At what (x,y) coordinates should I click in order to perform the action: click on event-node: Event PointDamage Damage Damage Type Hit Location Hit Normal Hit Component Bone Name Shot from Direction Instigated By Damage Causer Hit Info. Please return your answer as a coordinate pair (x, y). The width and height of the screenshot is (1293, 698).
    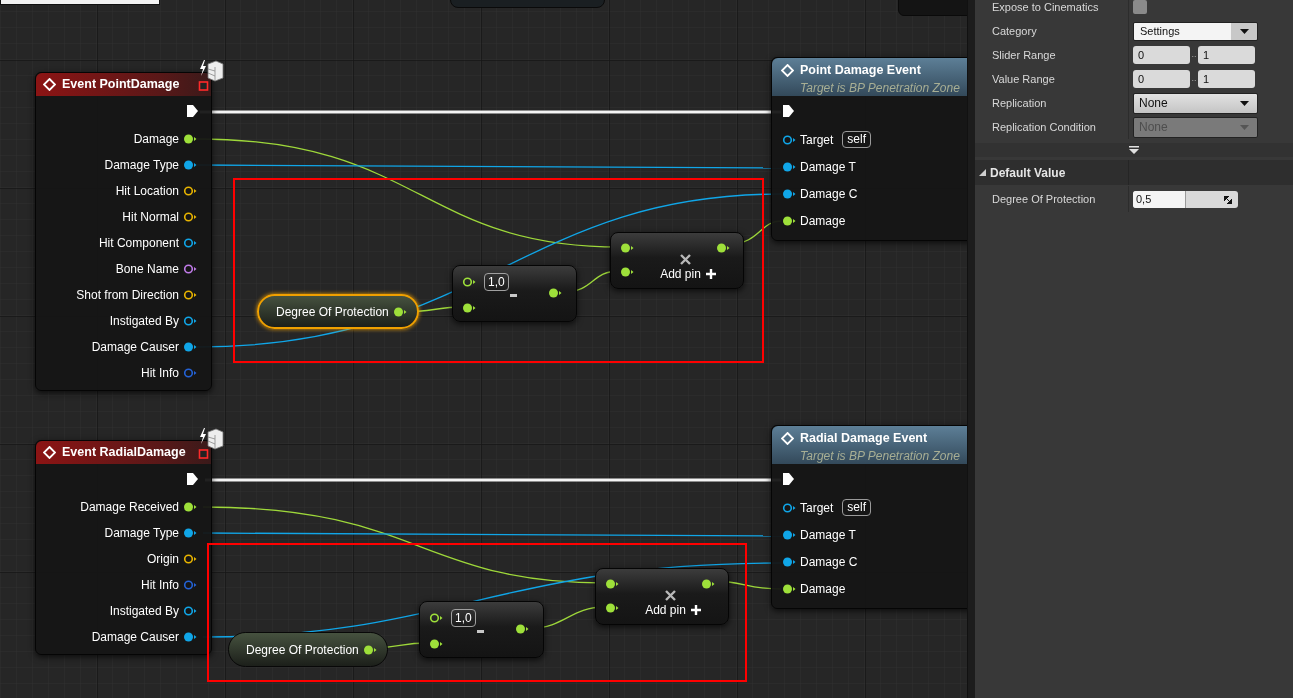
    Looking at the image, I should click on (123, 231).